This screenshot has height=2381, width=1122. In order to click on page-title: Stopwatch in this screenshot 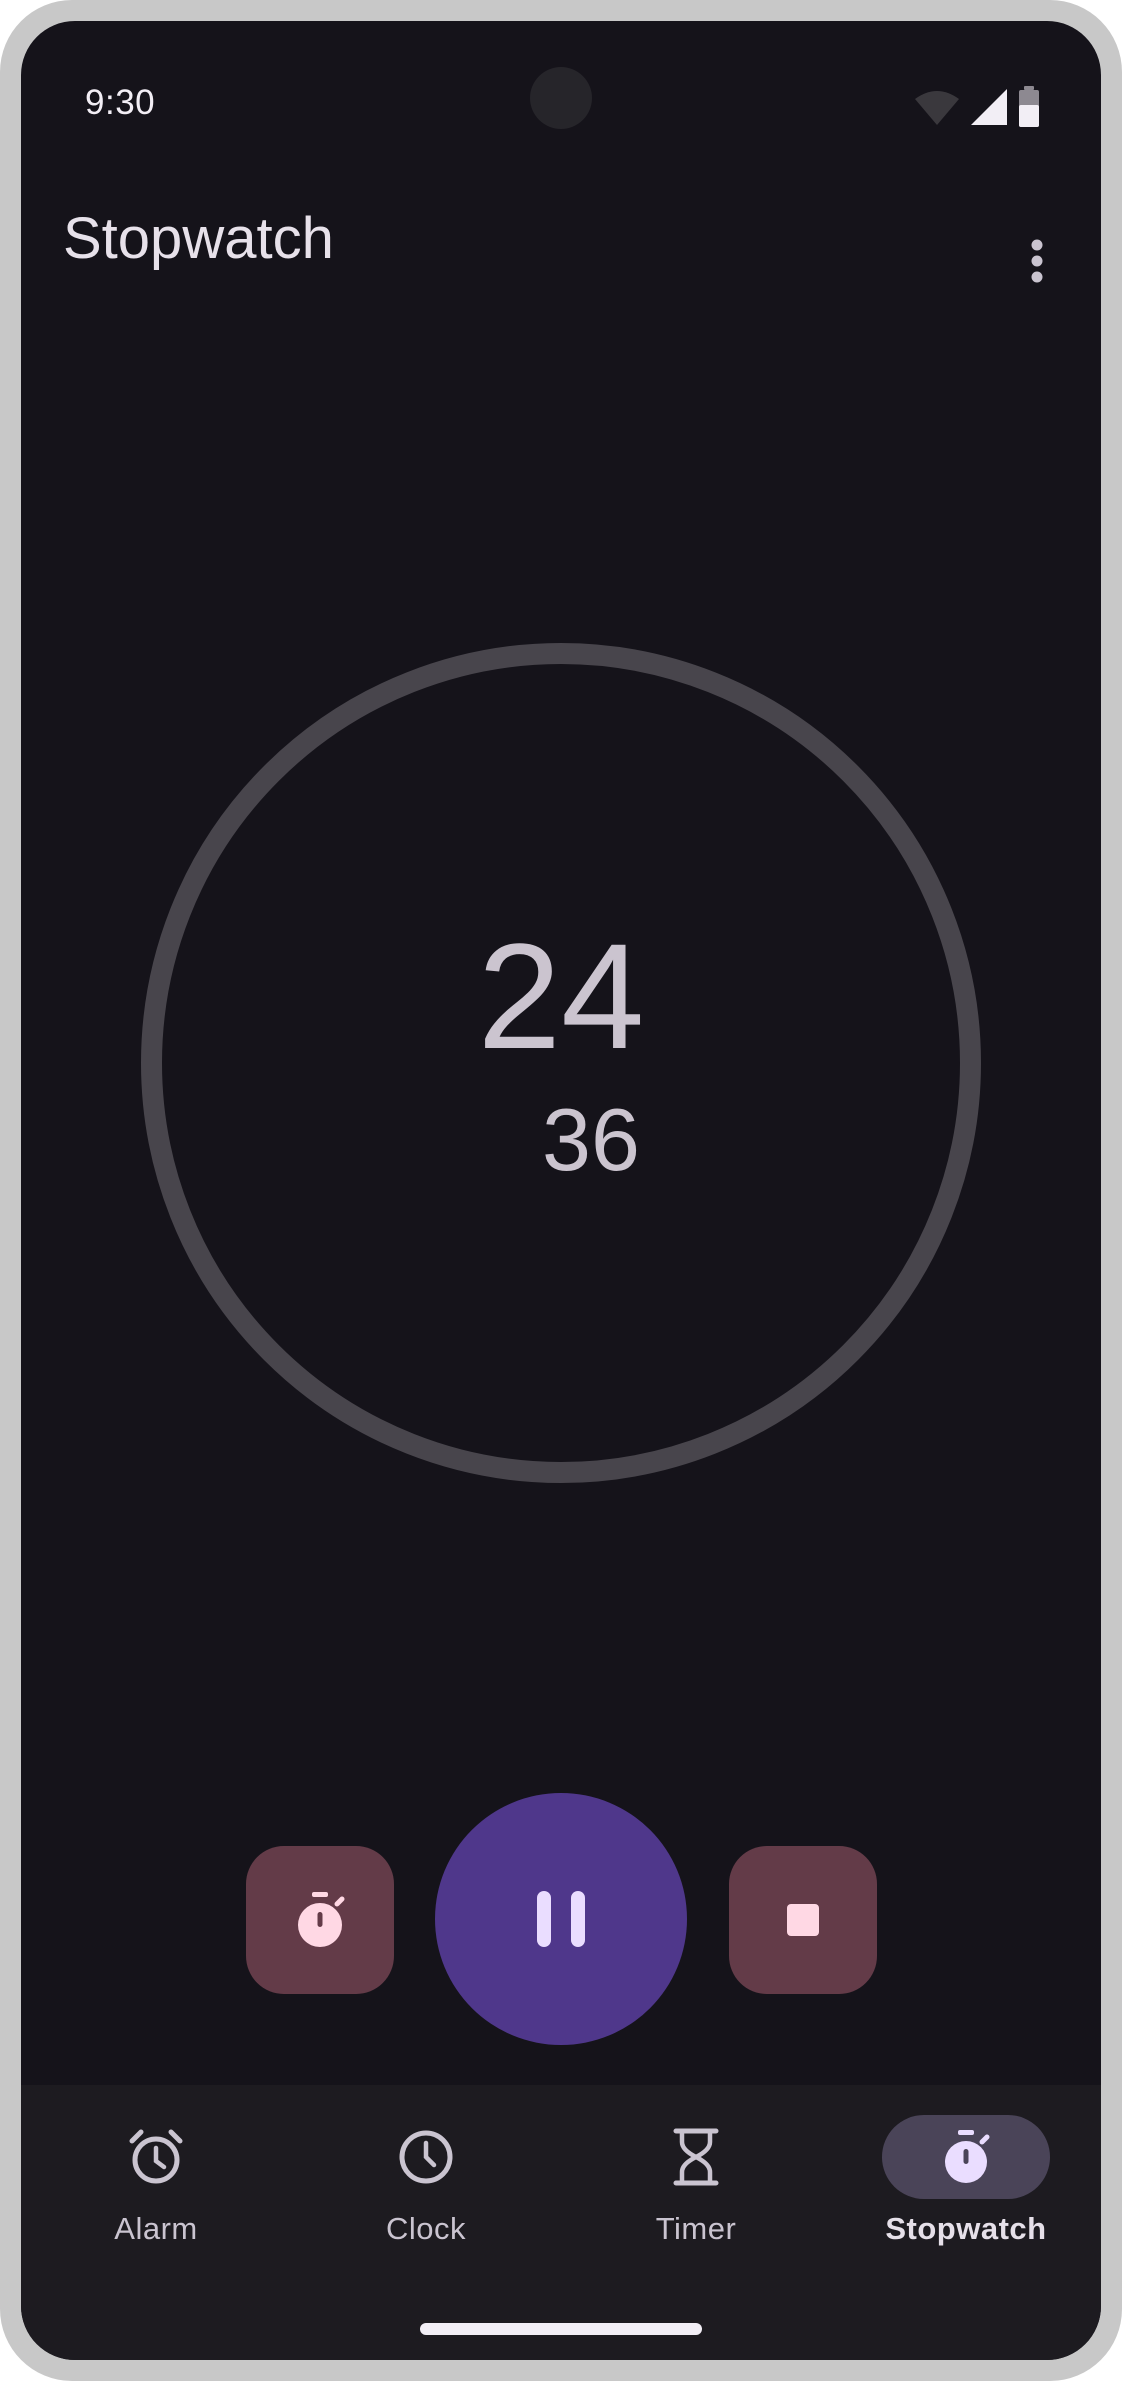, I will do `click(198, 238)`.